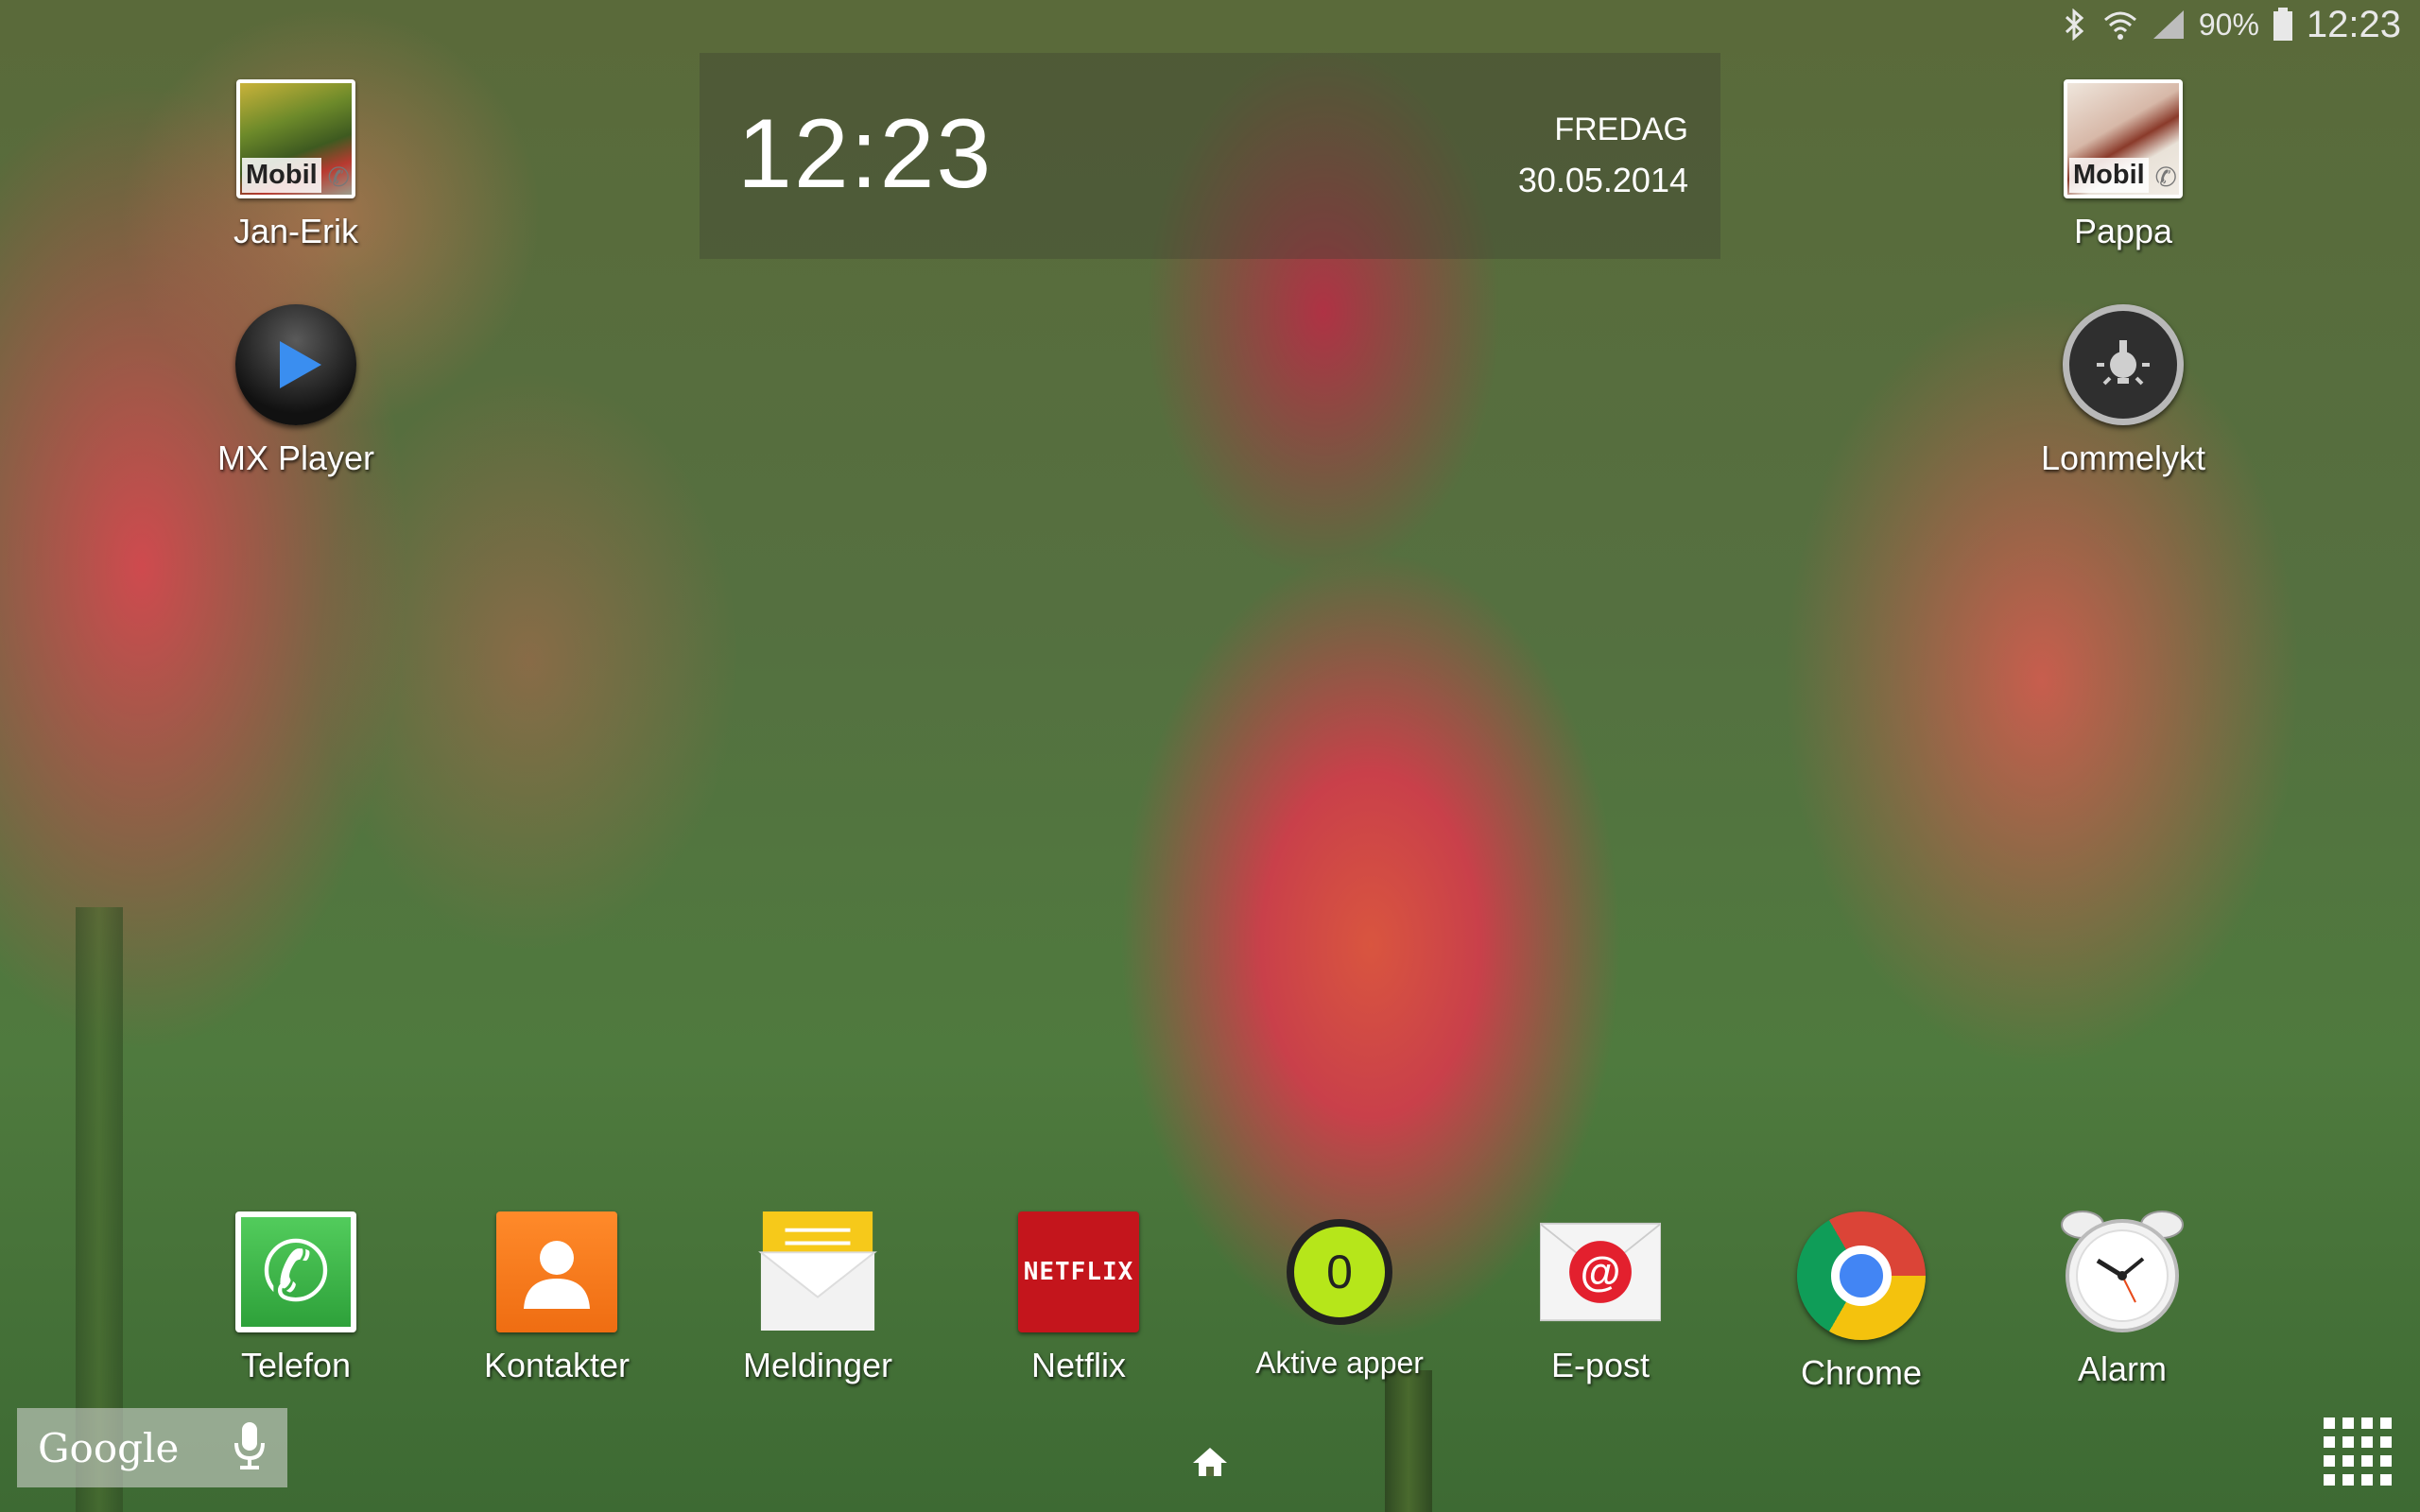  Describe the element at coordinates (2120, 25) in the screenshot. I see `wifi-icon` at that location.